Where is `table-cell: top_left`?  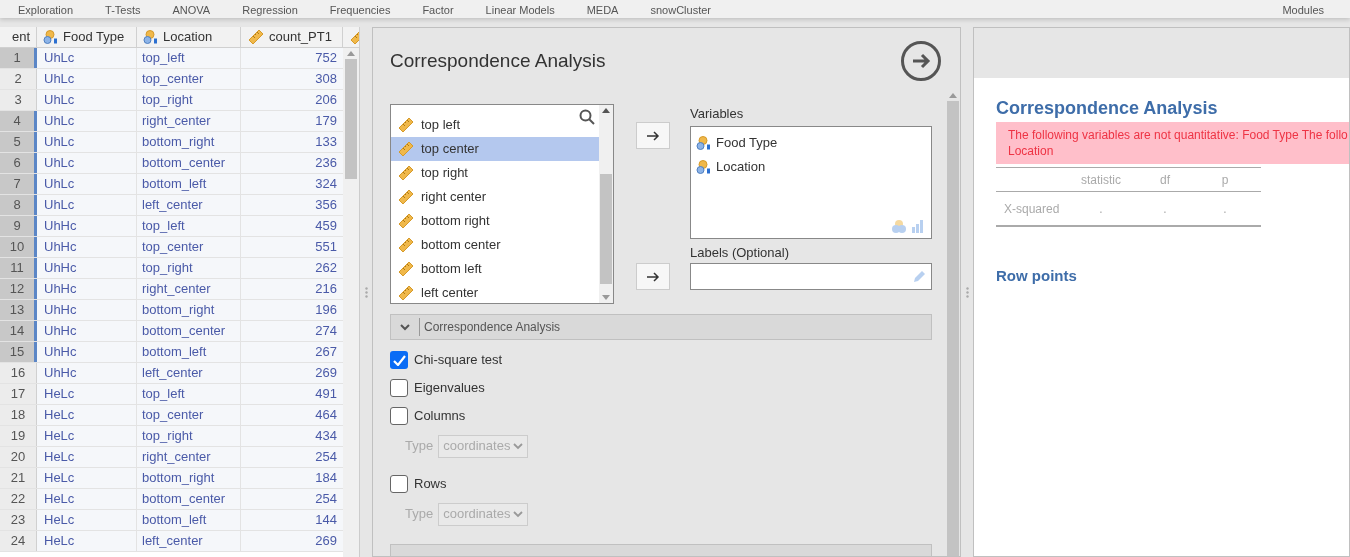
table-cell: top_left is located at coordinates (189, 394).